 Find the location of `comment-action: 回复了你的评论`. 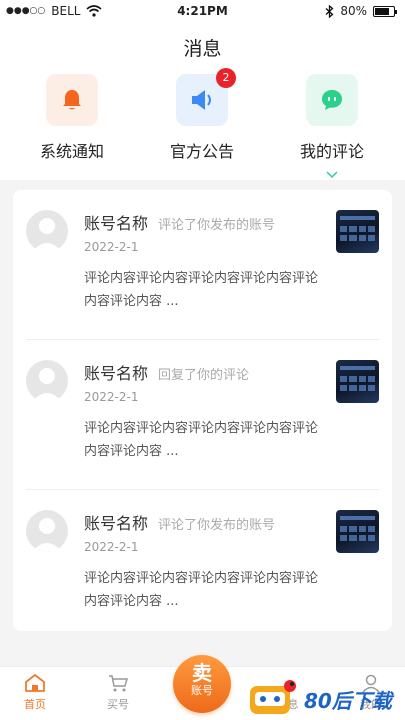

comment-action: 回复了你的评论 is located at coordinates (204, 375).